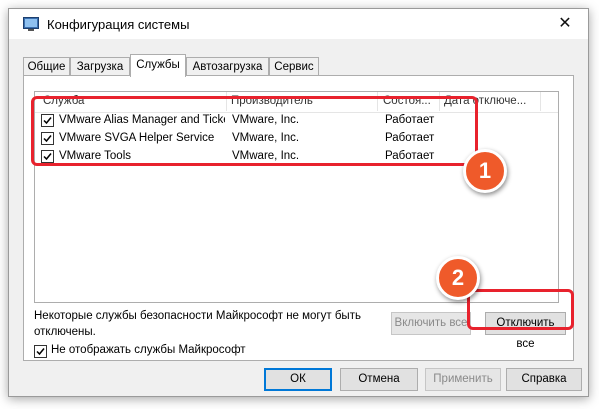 This screenshot has height=409, width=599. Describe the element at coordinates (565, 24) in the screenshot. I see `close-icon: ✕` at that location.